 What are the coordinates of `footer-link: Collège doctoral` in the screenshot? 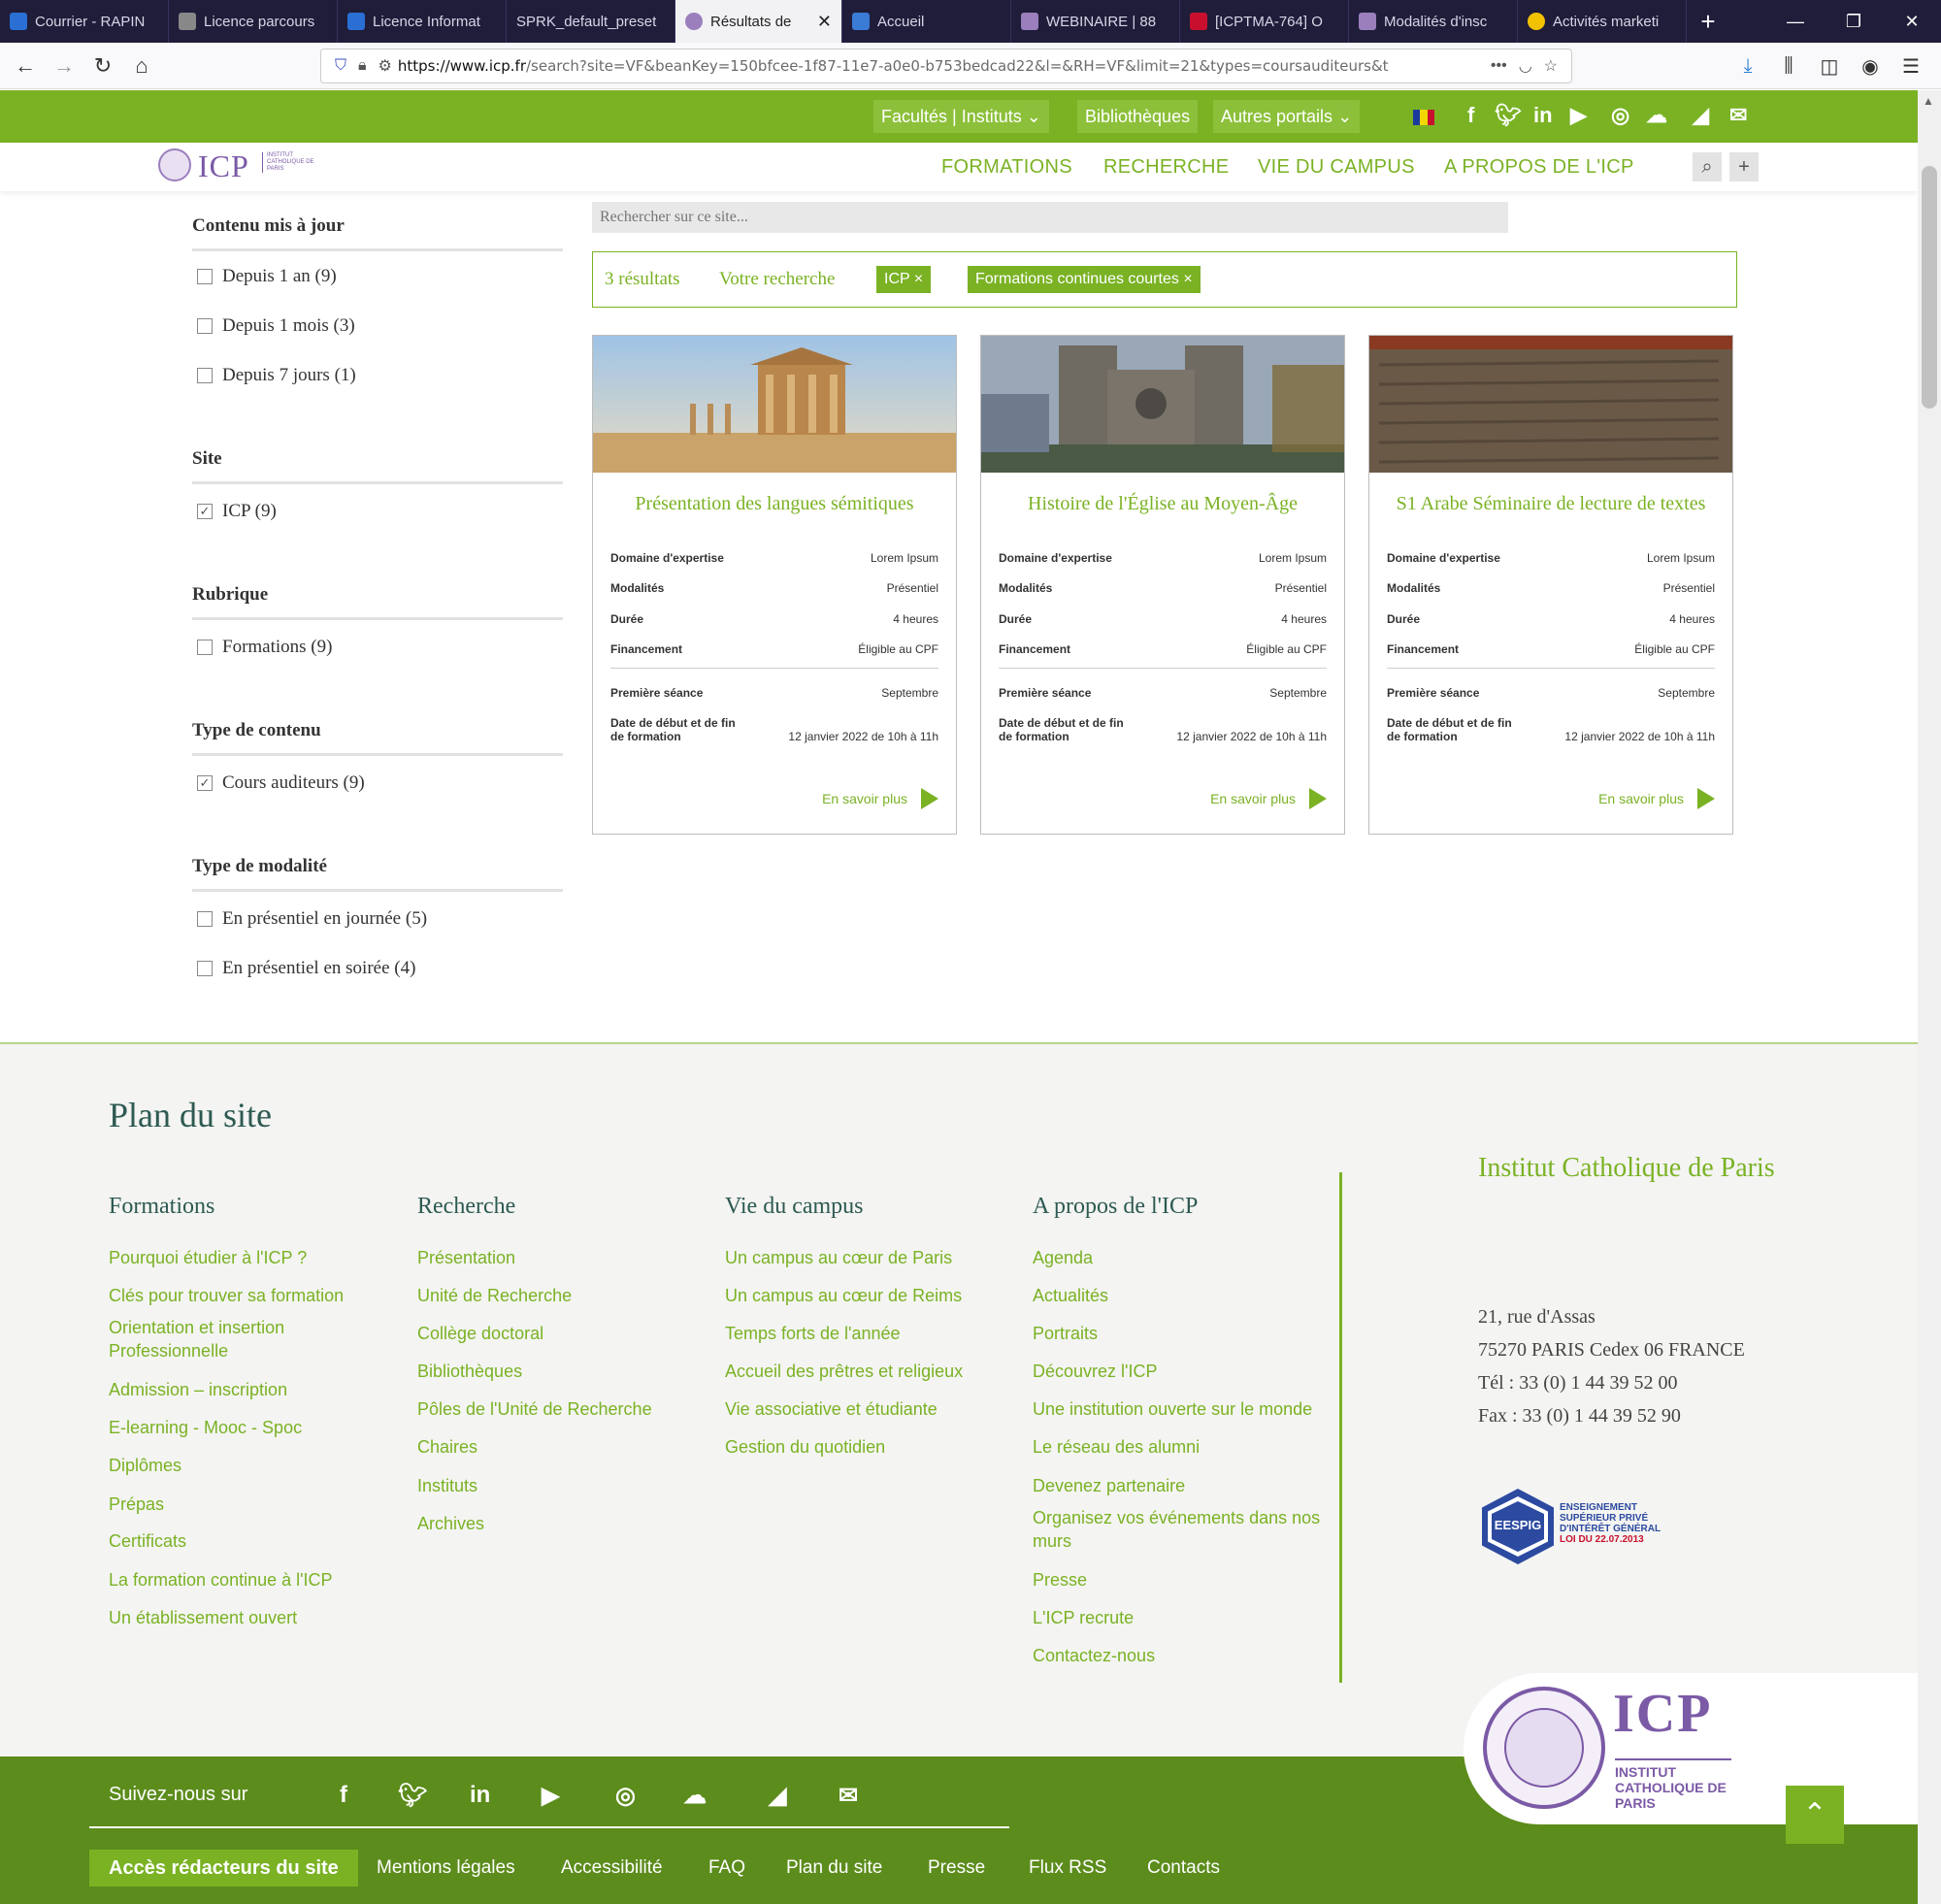 It's located at (572, 1333).